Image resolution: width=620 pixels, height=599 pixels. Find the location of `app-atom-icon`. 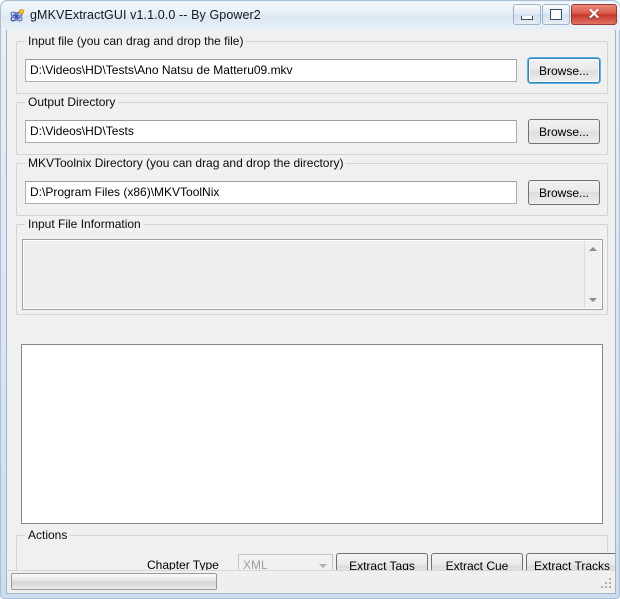

app-atom-icon is located at coordinates (17, 16).